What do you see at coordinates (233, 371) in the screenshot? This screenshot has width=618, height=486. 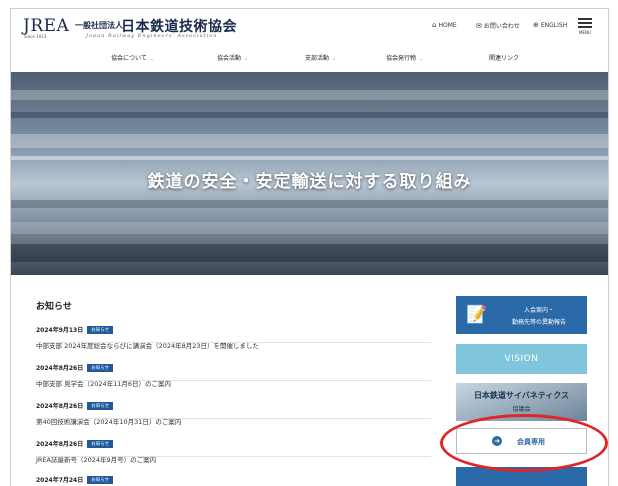 I see `news-item: 2024年8月26日 お知らせ 中部支部 見学会（2024年11月6日）のご案内` at bounding box center [233, 371].